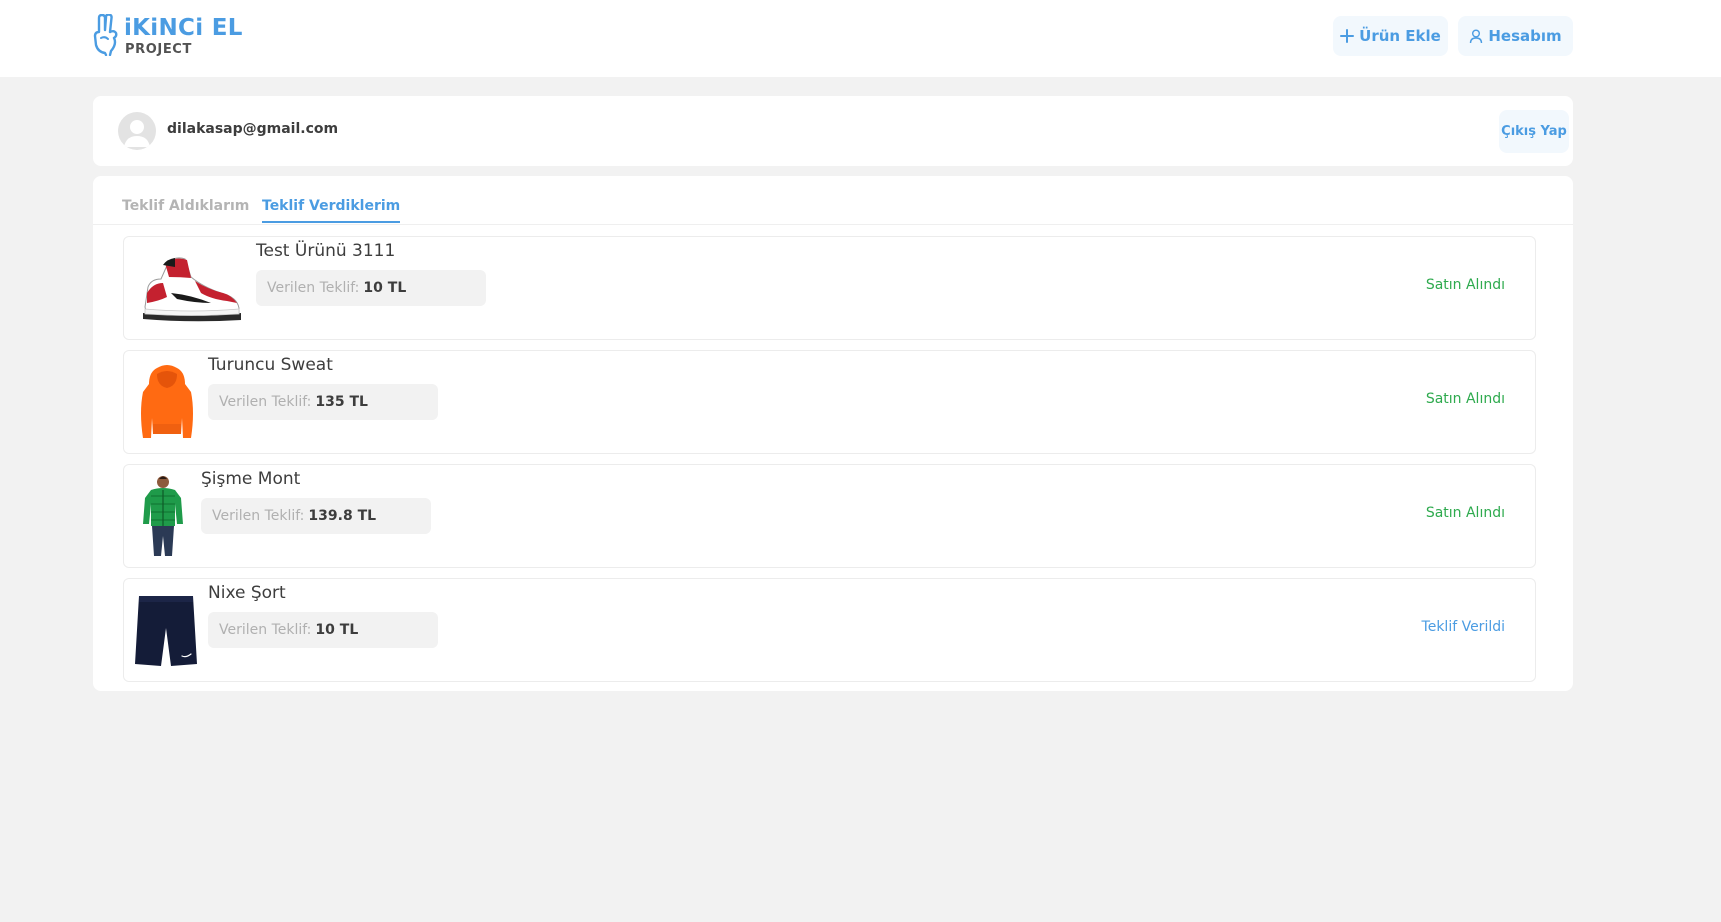 Image resolution: width=1721 pixels, height=922 pixels. I want to click on plus-icon, so click(1347, 36).